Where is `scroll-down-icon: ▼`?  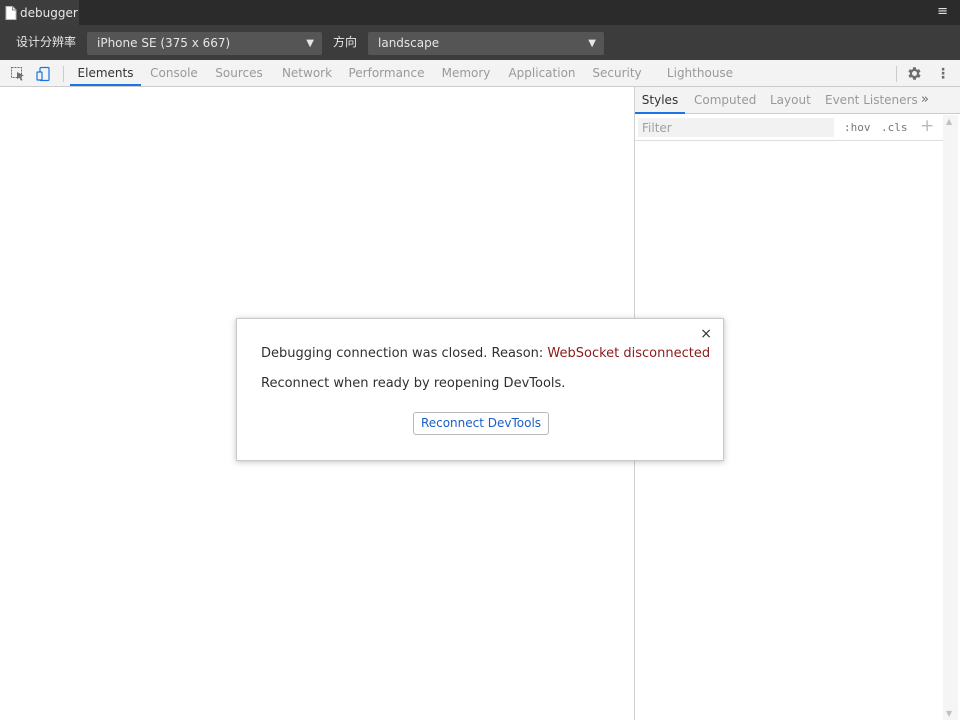 scroll-down-icon: ▼ is located at coordinates (949, 713).